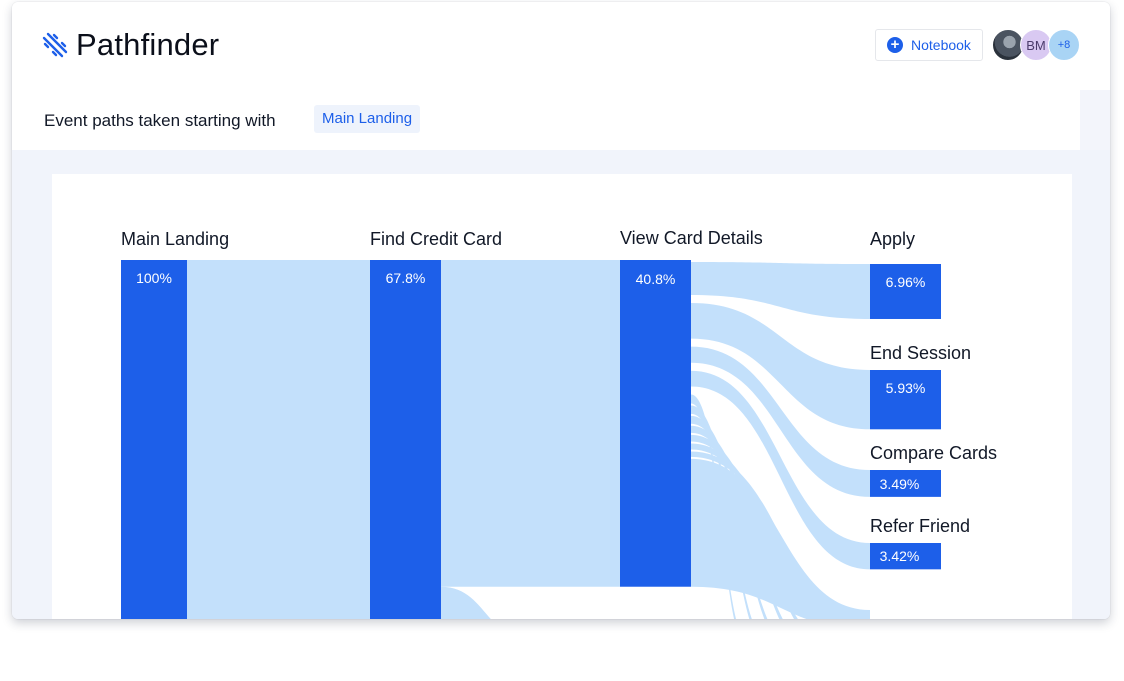  What do you see at coordinates (55, 45) in the screenshot?
I see `pathfinder-logo-icon` at bounding box center [55, 45].